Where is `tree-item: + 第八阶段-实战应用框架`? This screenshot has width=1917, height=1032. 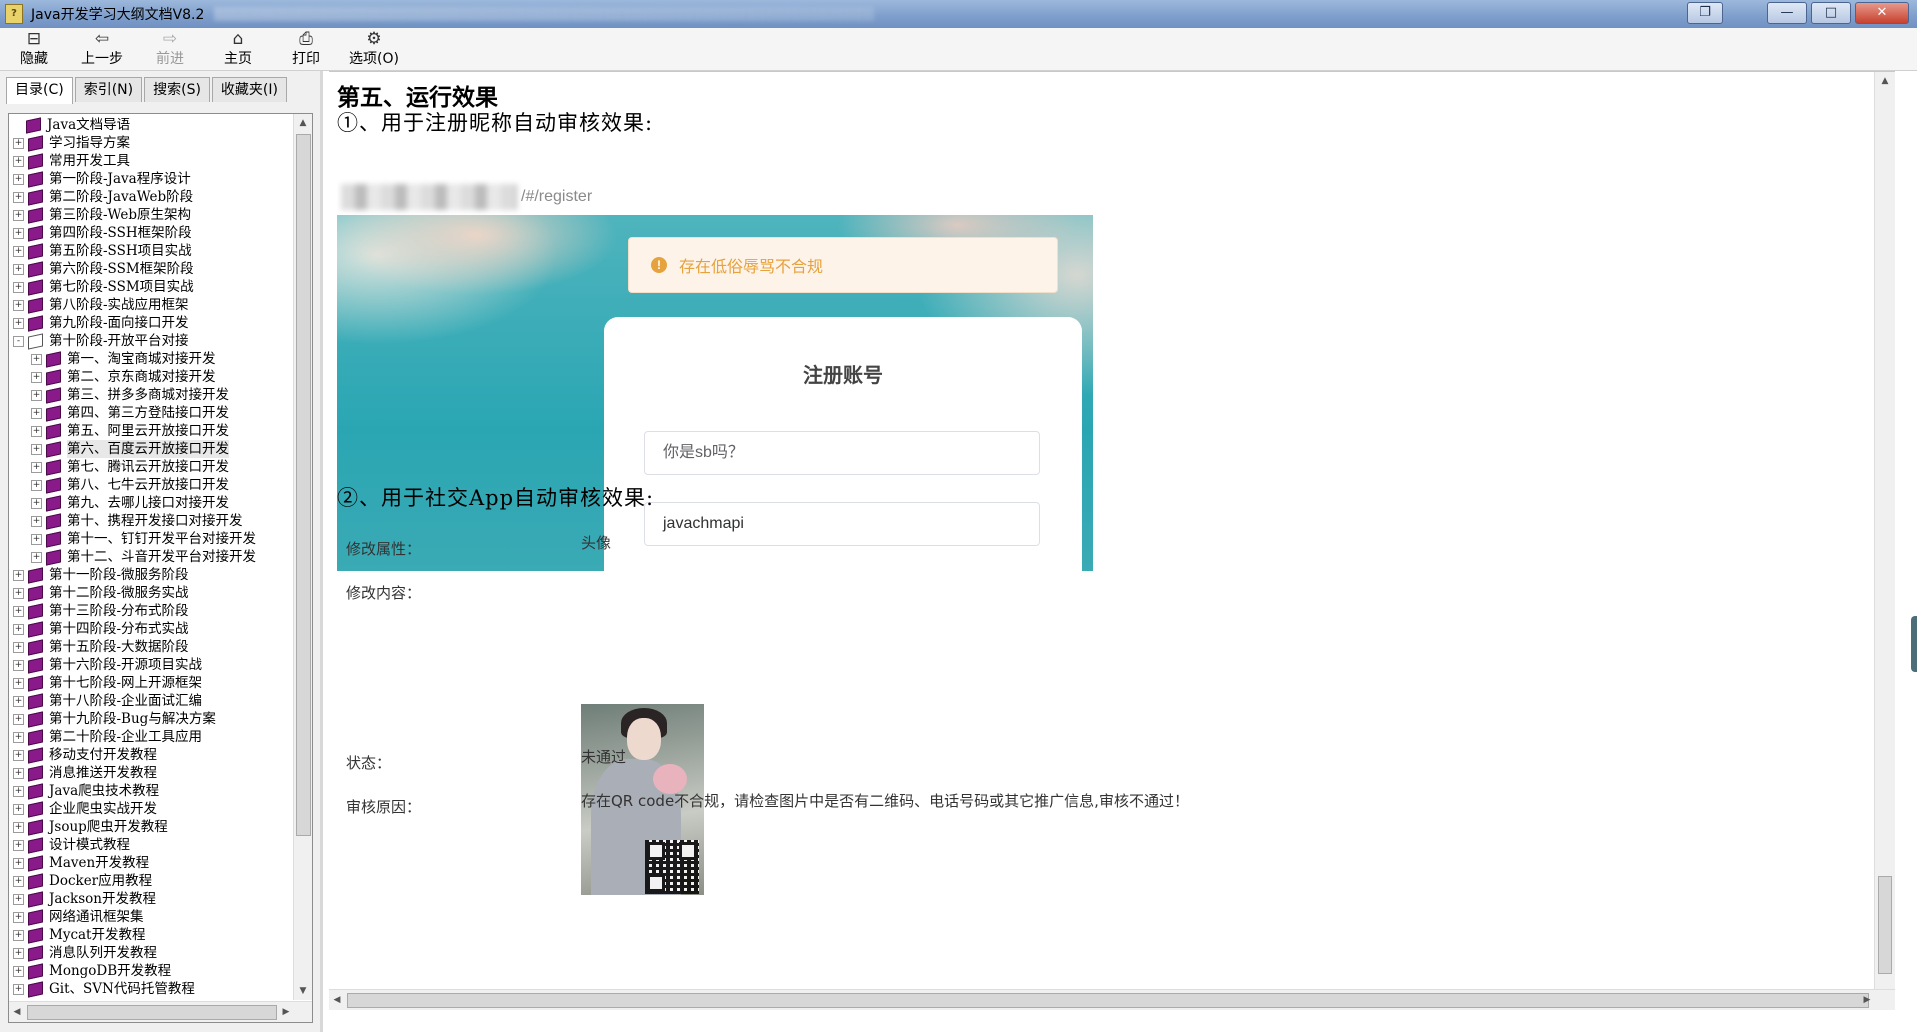 tree-item: + 第八阶段-实战应用框架 is located at coordinates (150, 305).